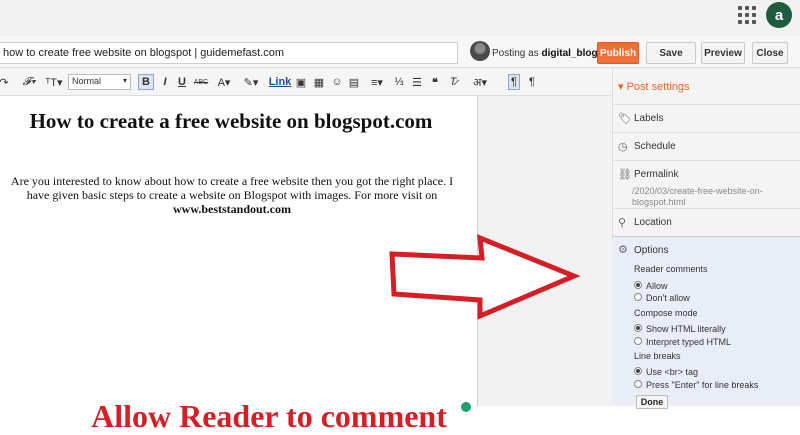 The height and width of the screenshot is (435, 800). I want to click on post-settings-title: Post settings, so click(658, 87).